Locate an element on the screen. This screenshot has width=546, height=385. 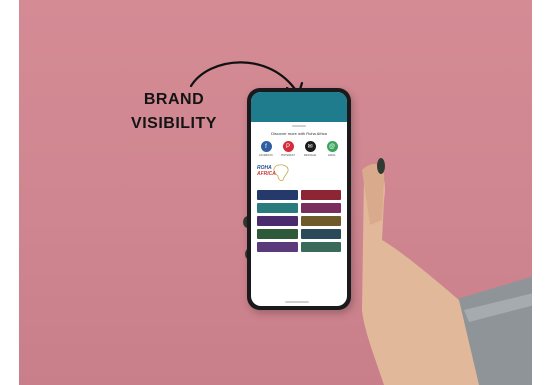
share-item-facebook: f FACEBOOK is located at coordinates (266, 149).